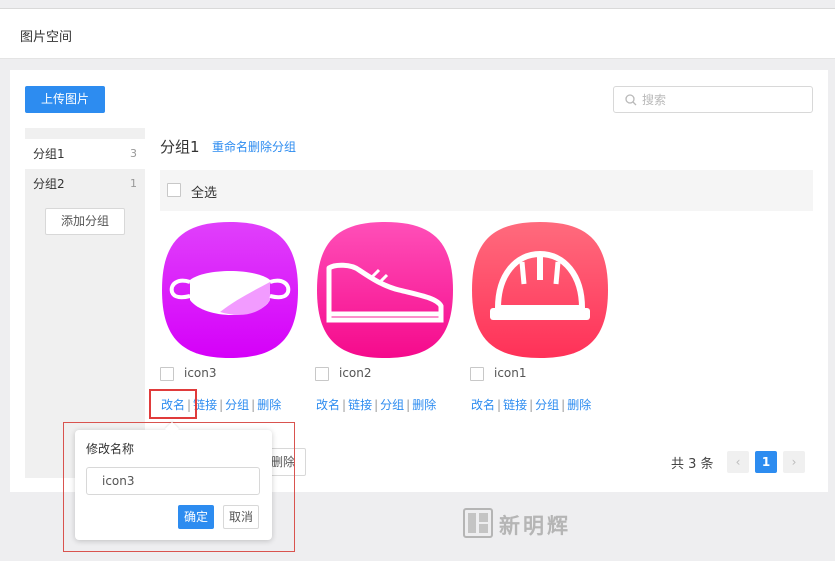 The height and width of the screenshot is (561, 835). What do you see at coordinates (241, 517) in the screenshot?
I see `cancel-button: 取消` at bounding box center [241, 517].